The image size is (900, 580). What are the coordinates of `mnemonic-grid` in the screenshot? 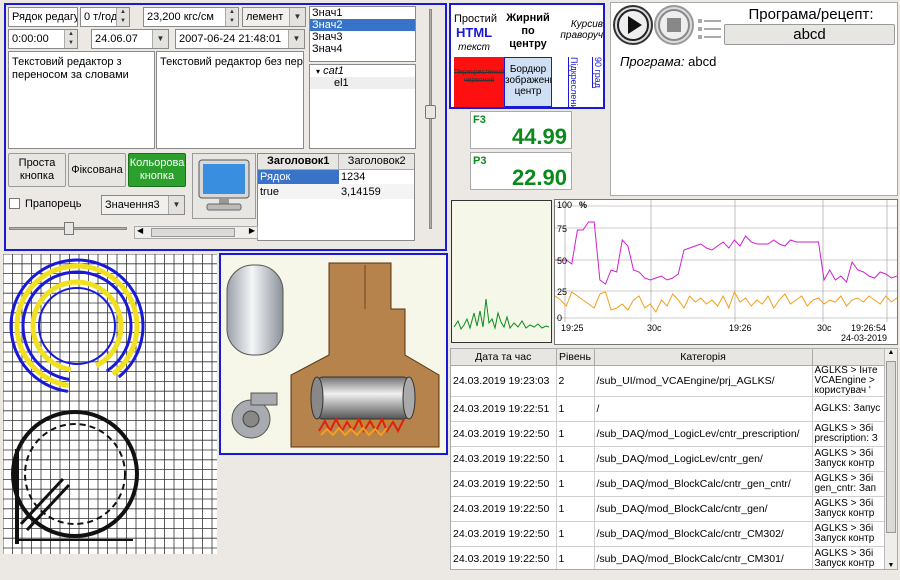 It's located at (110, 404).